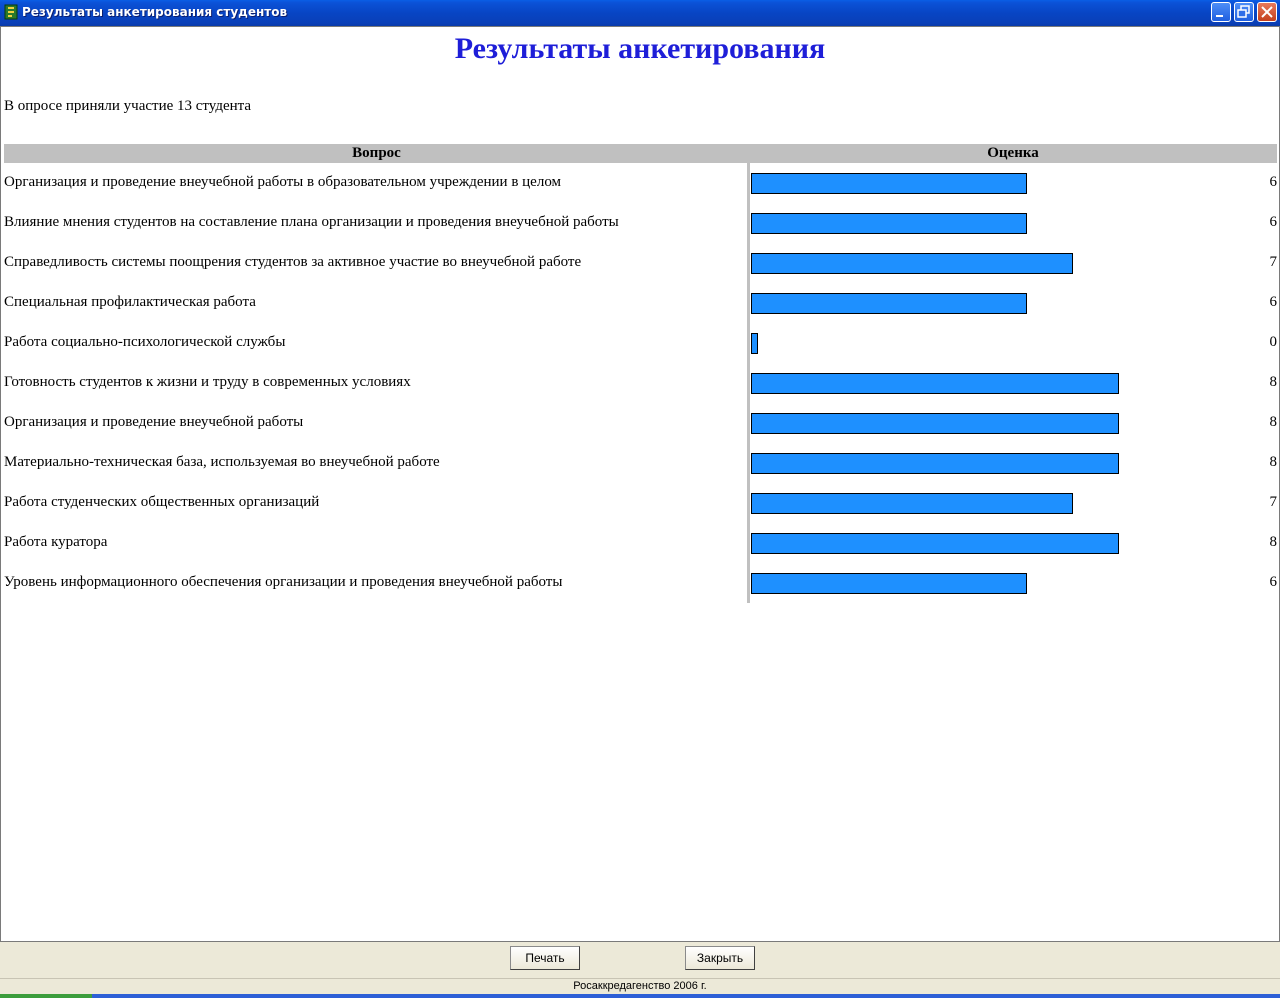  What do you see at coordinates (640, 13) in the screenshot?
I see `title-bar: Результаты анкетирования студентов` at bounding box center [640, 13].